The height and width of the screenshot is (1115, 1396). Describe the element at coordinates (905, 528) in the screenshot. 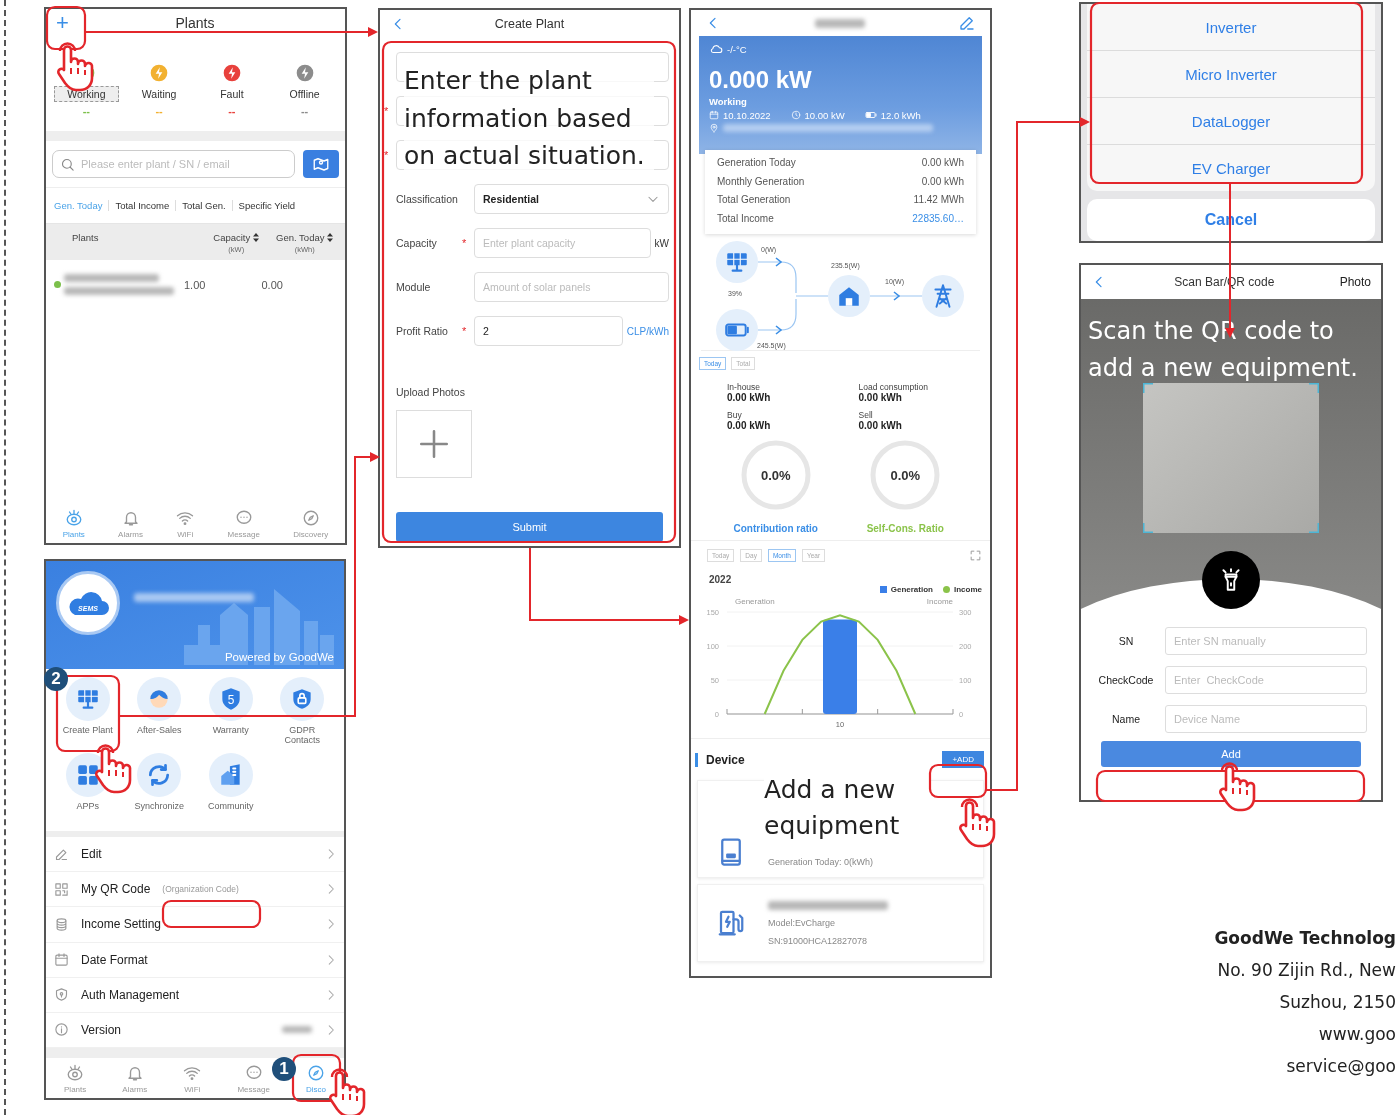

I see `ratio-label: Self-Cons. Ratio` at that location.